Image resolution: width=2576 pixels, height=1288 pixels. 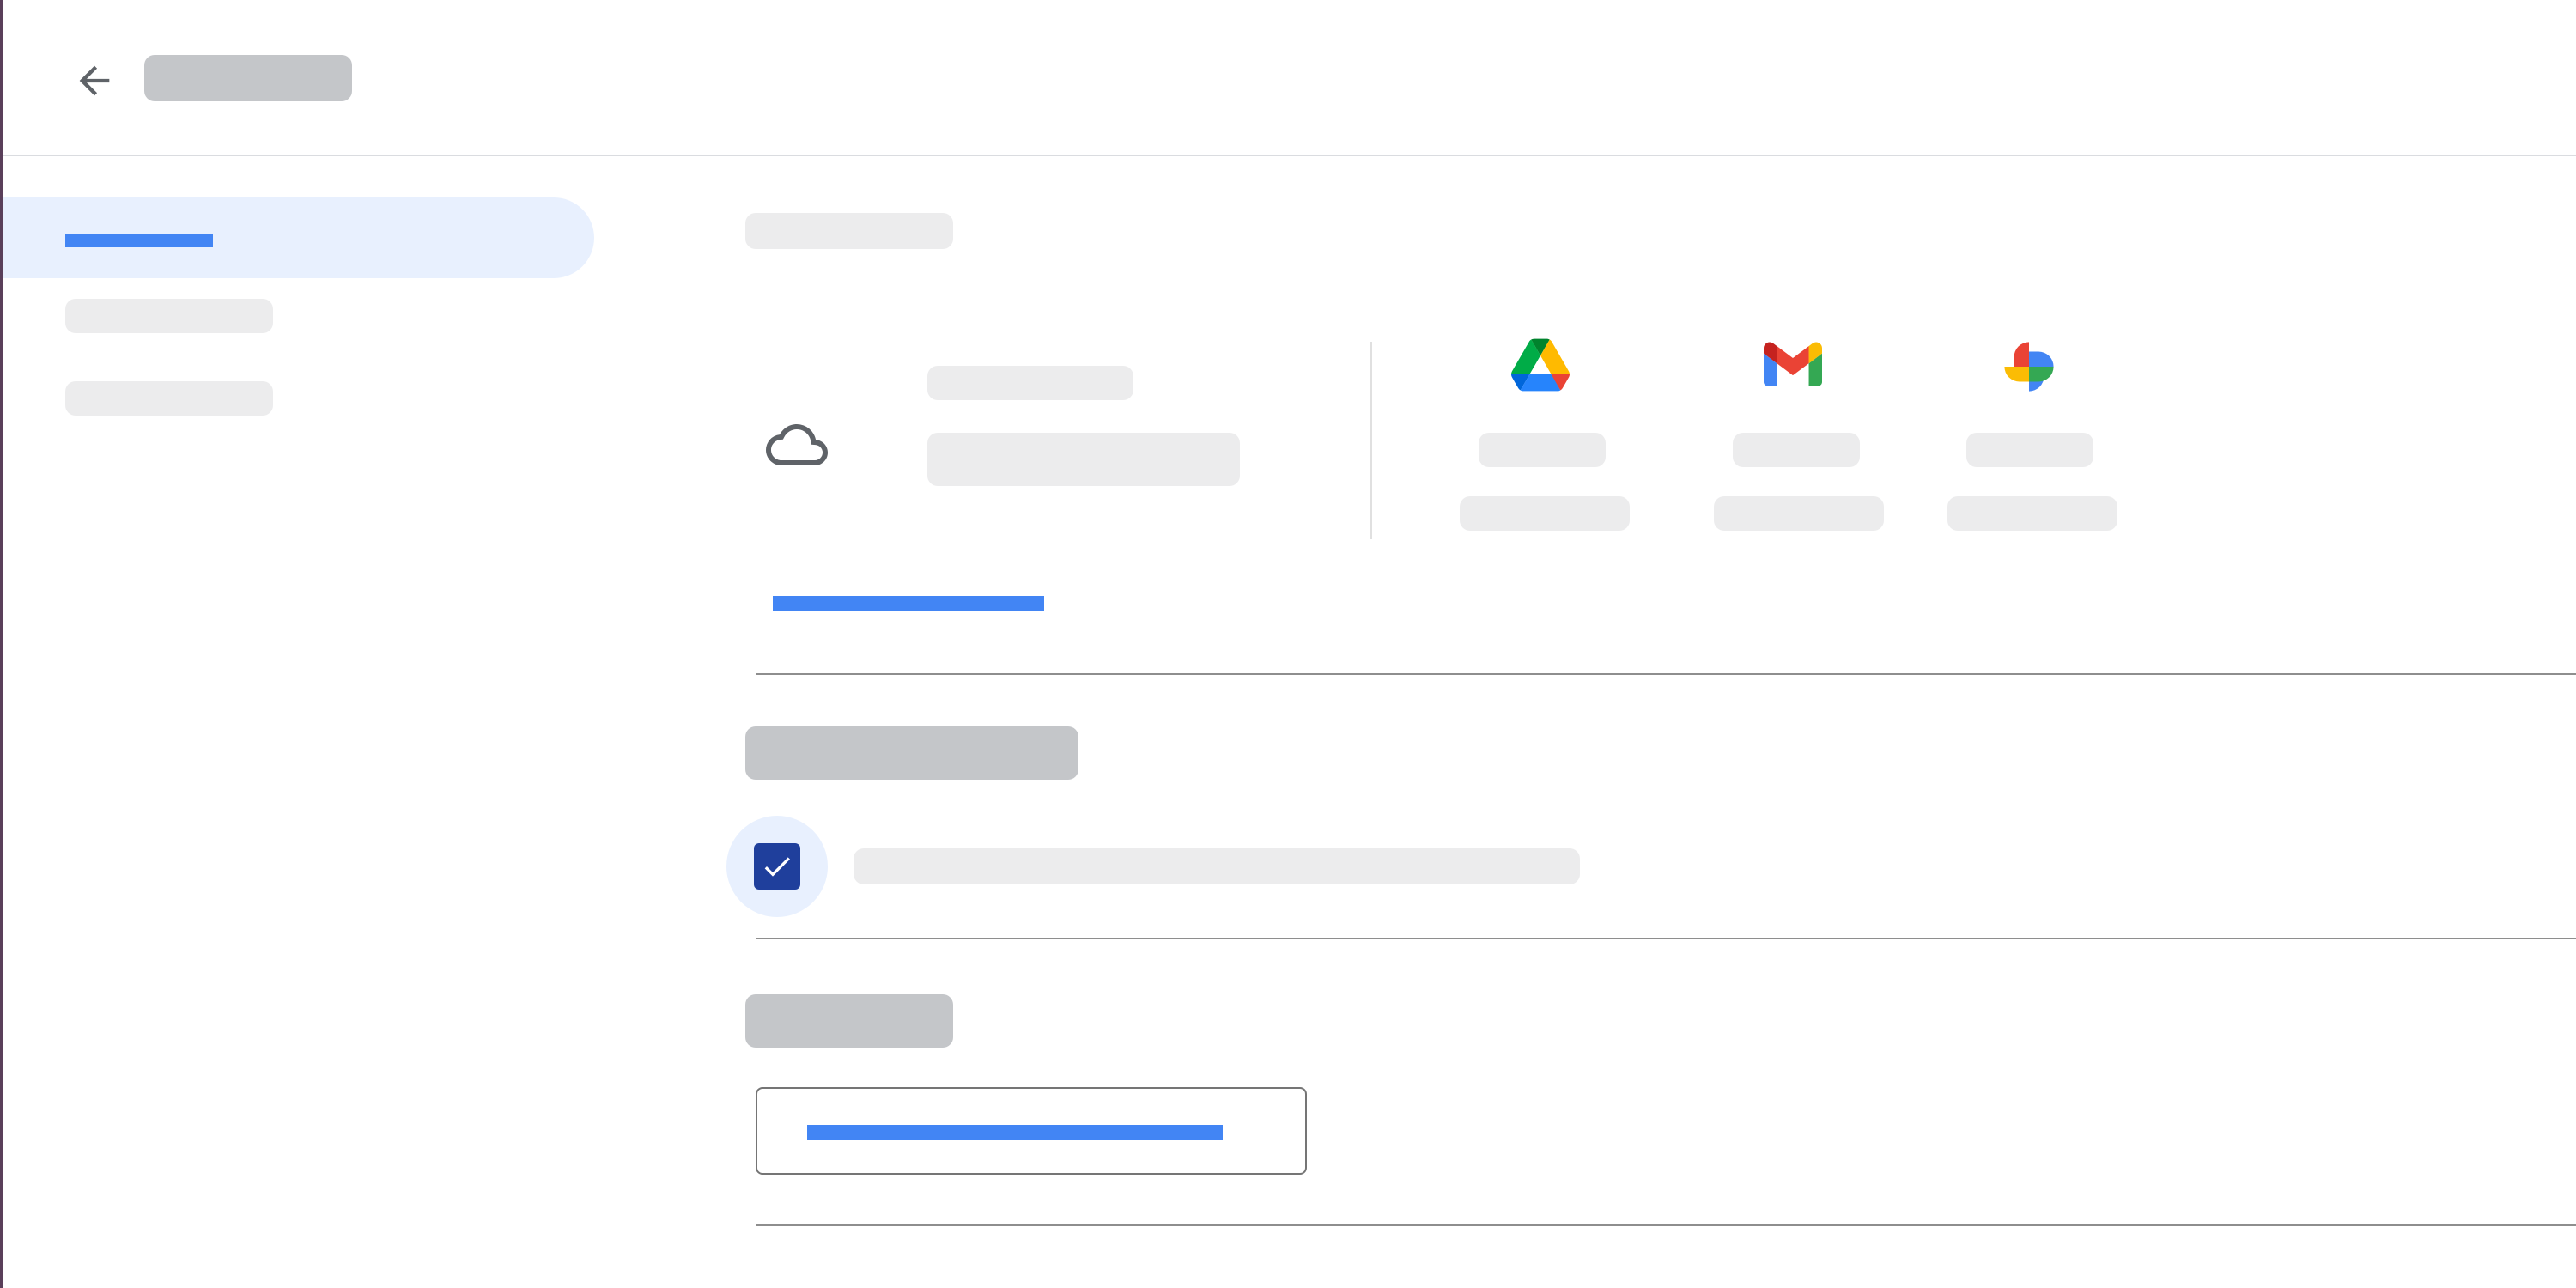 I want to click on google-drive-icon, so click(x=1540, y=365).